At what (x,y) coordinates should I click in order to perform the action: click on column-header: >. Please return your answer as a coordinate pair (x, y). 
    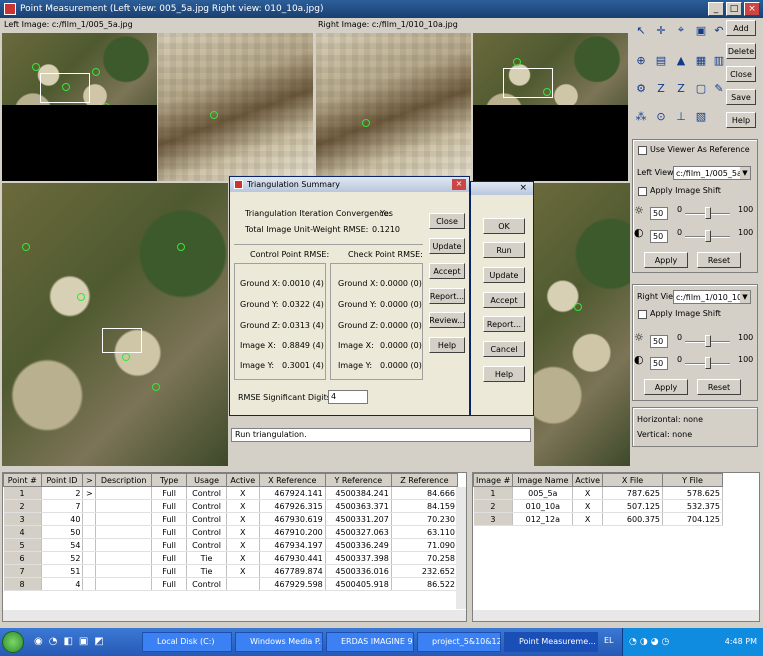
    Looking at the image, I should click on (89, 480).